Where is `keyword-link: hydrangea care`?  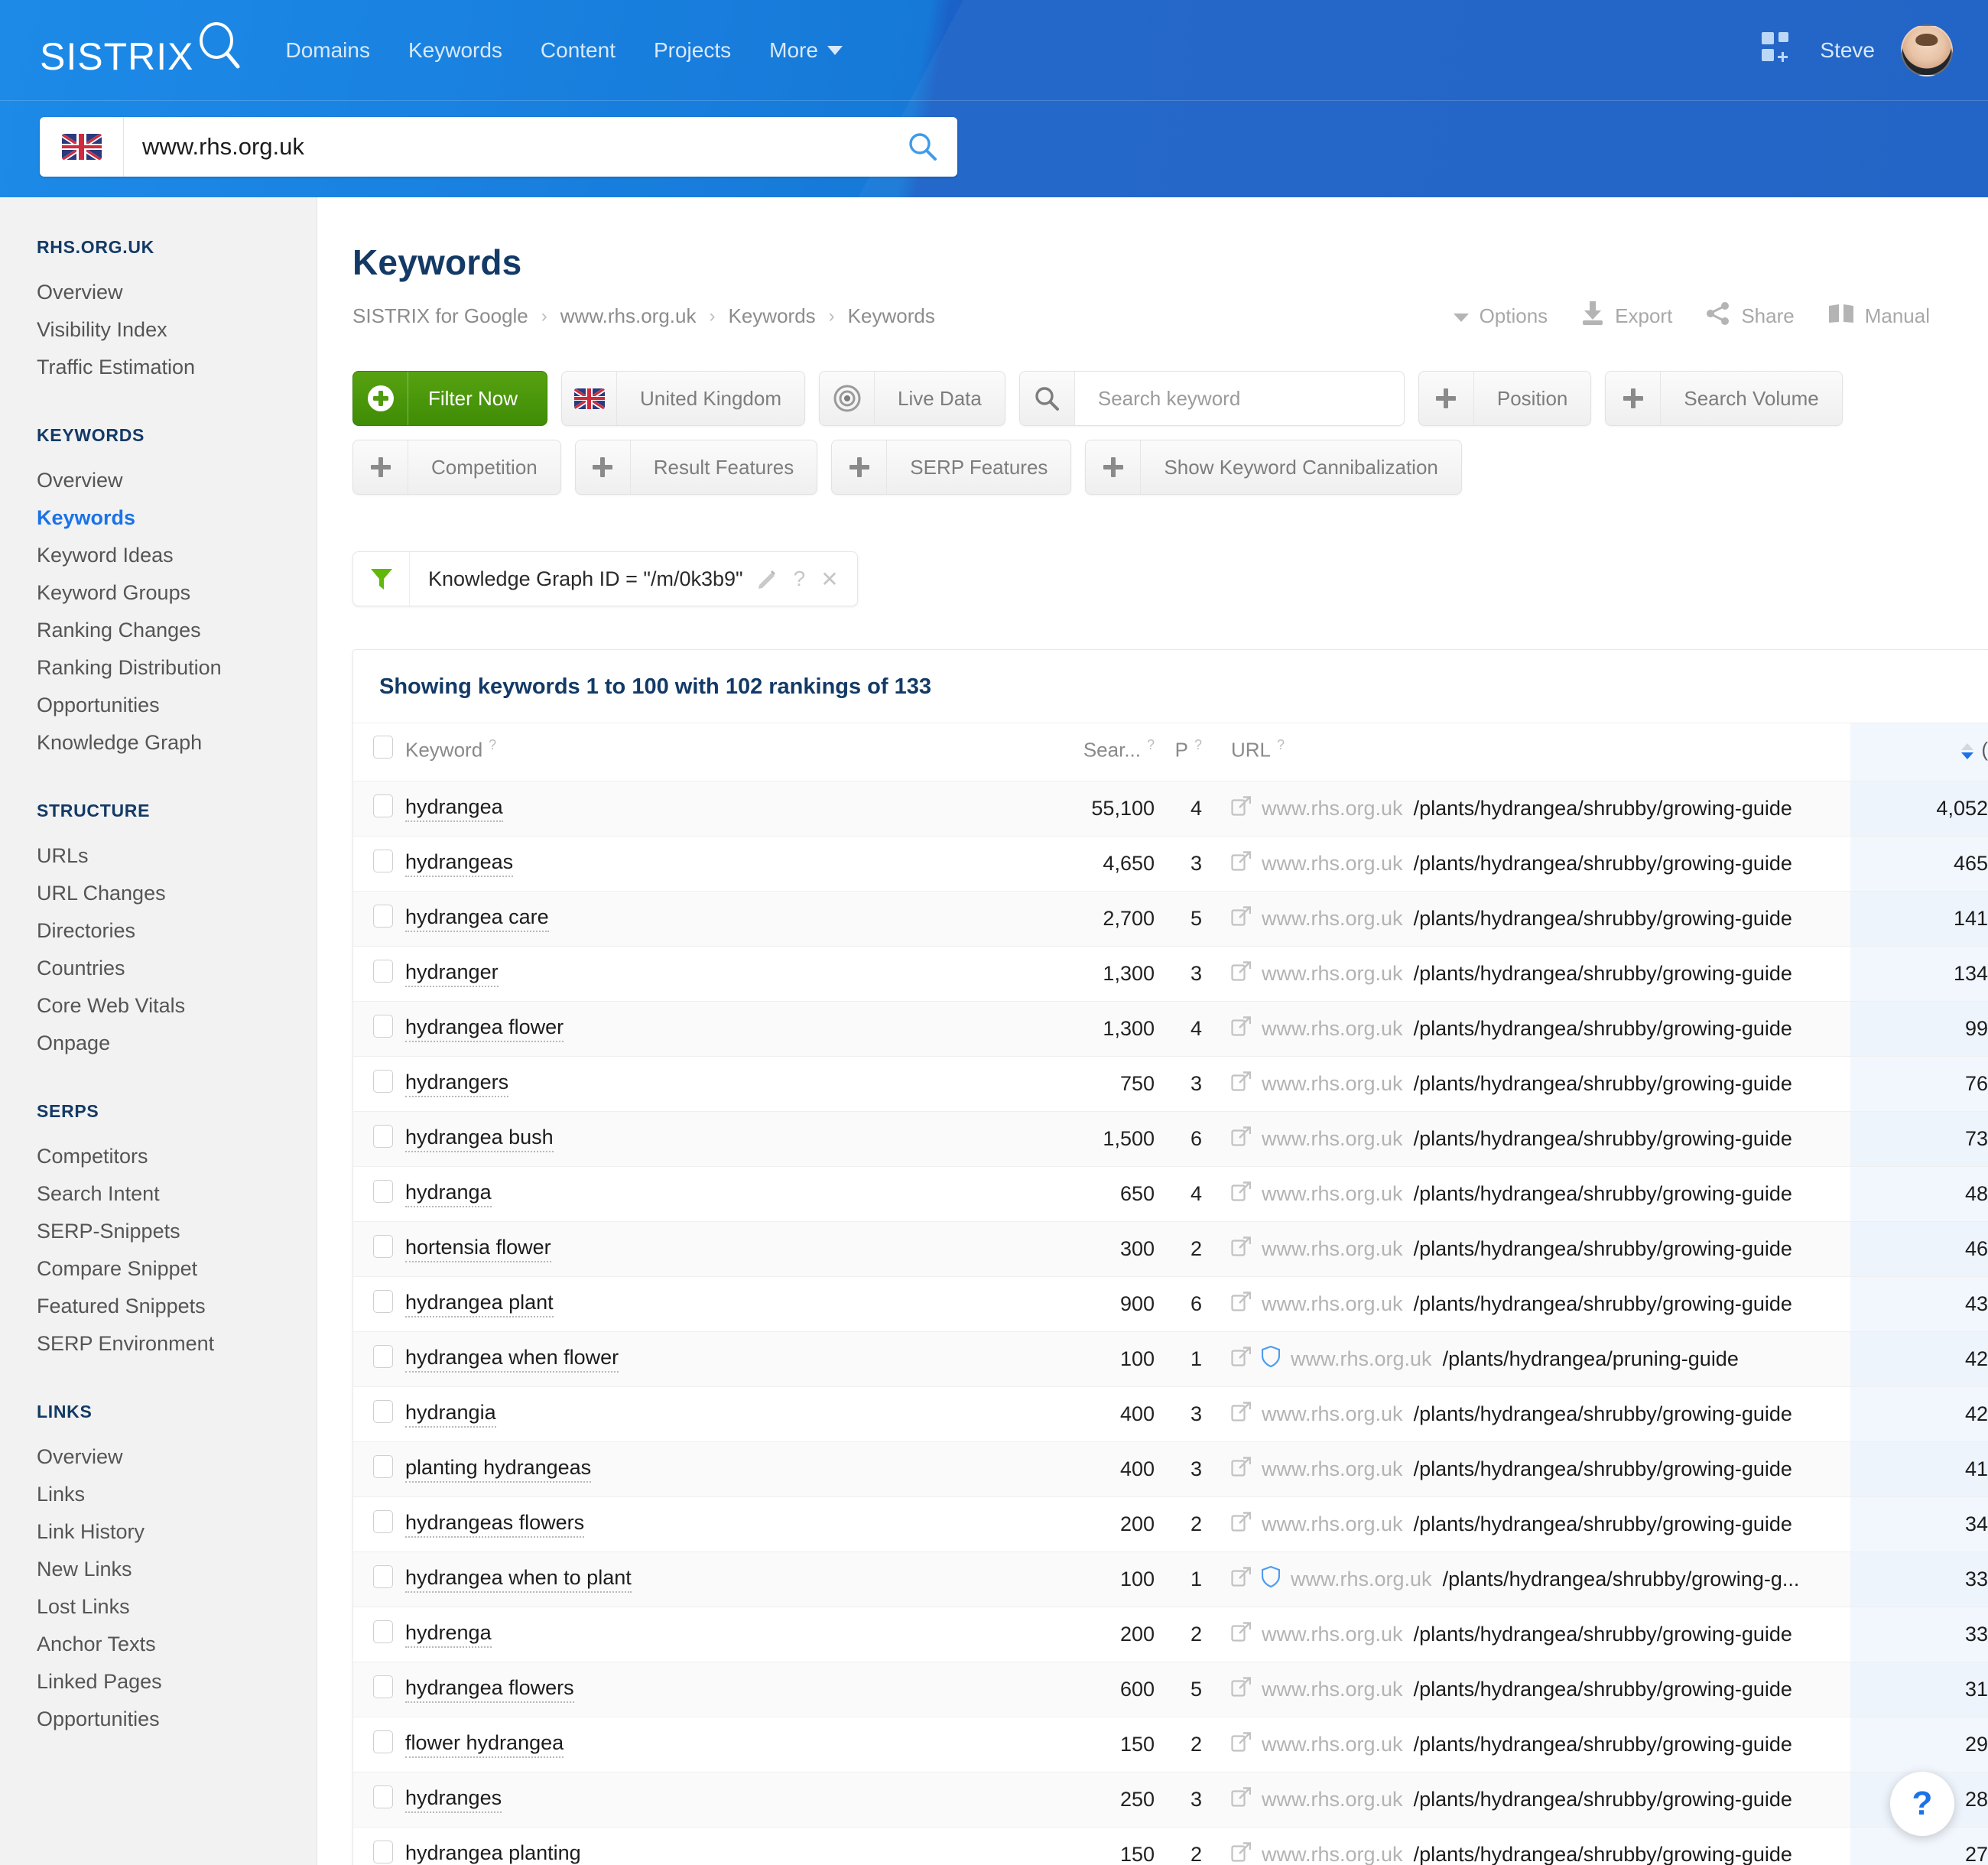 keyword-link: hydrangea care is located at coordinates (477, 918).